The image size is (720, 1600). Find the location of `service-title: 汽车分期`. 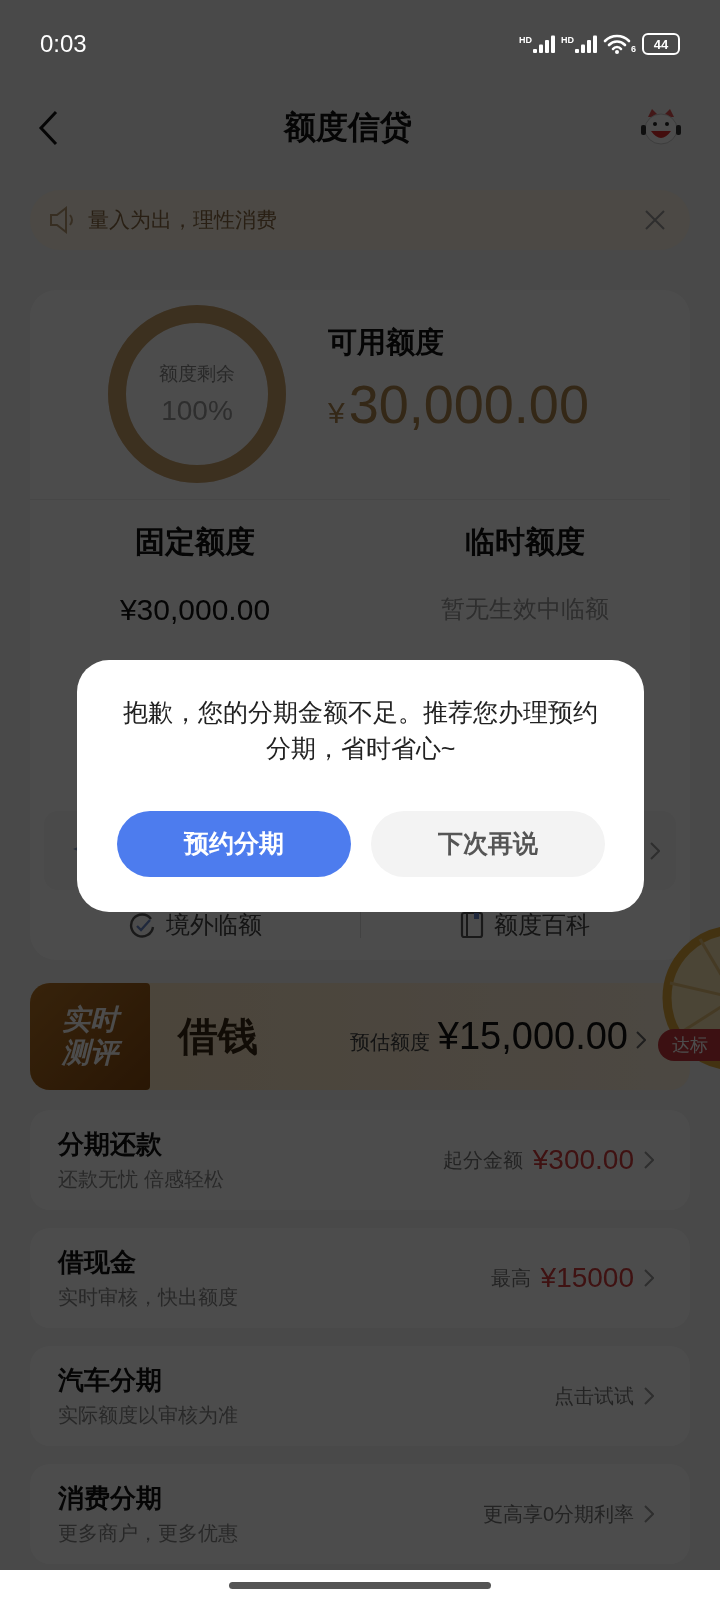

service-title: 汽车分期 is located at coordinates (110, 1380).